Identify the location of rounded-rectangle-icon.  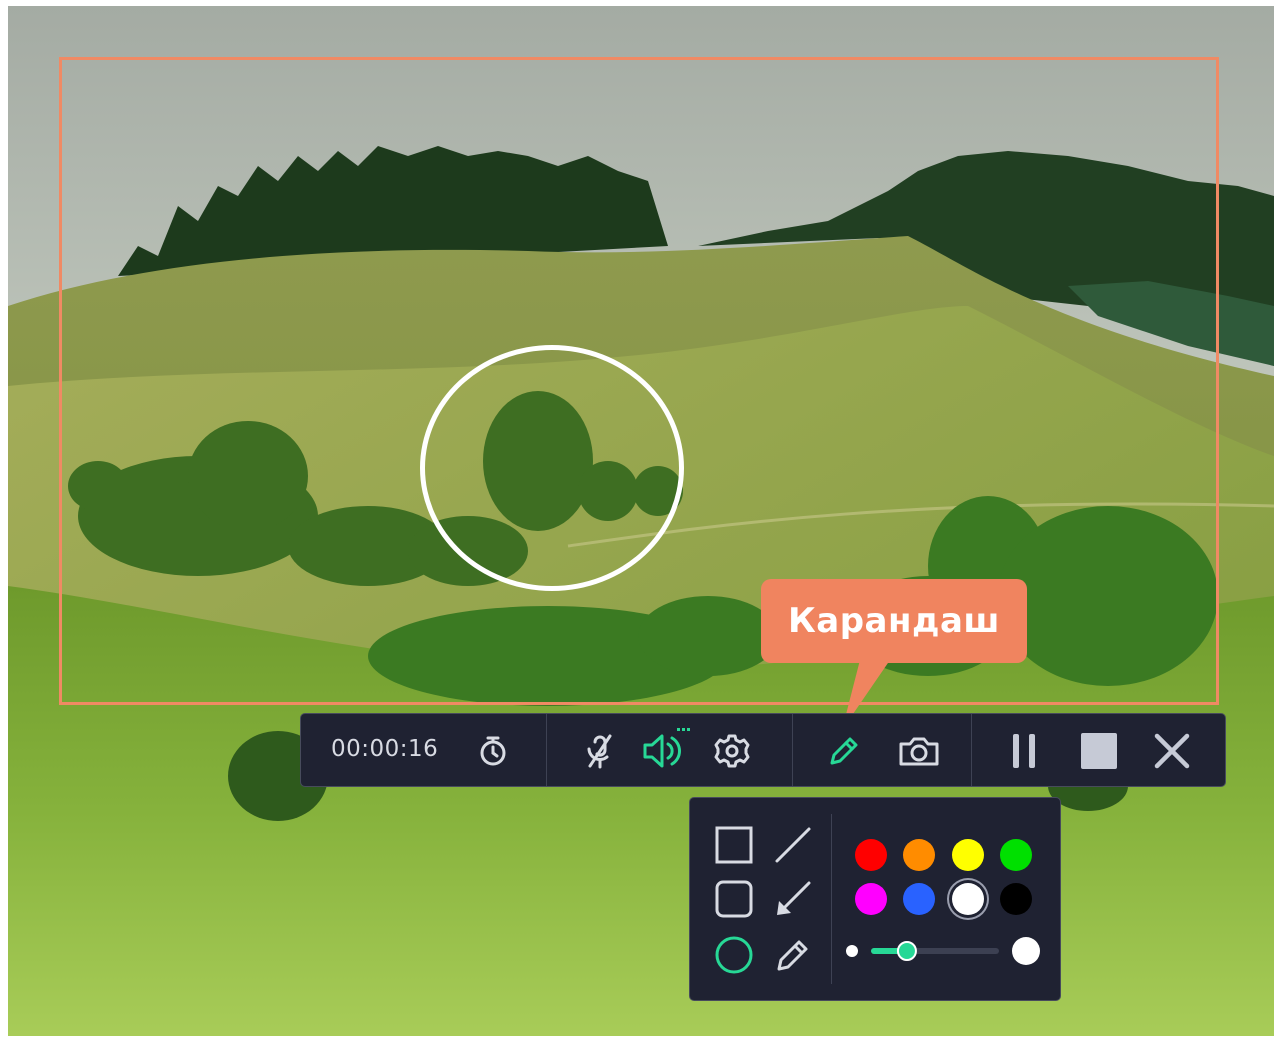
(734, 899).